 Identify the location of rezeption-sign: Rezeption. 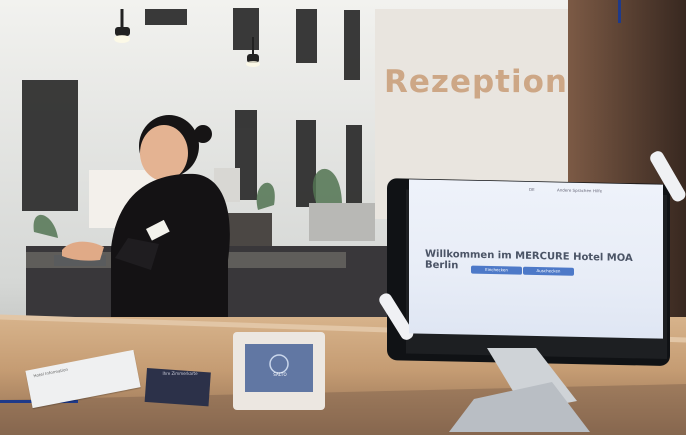
(476, 82).